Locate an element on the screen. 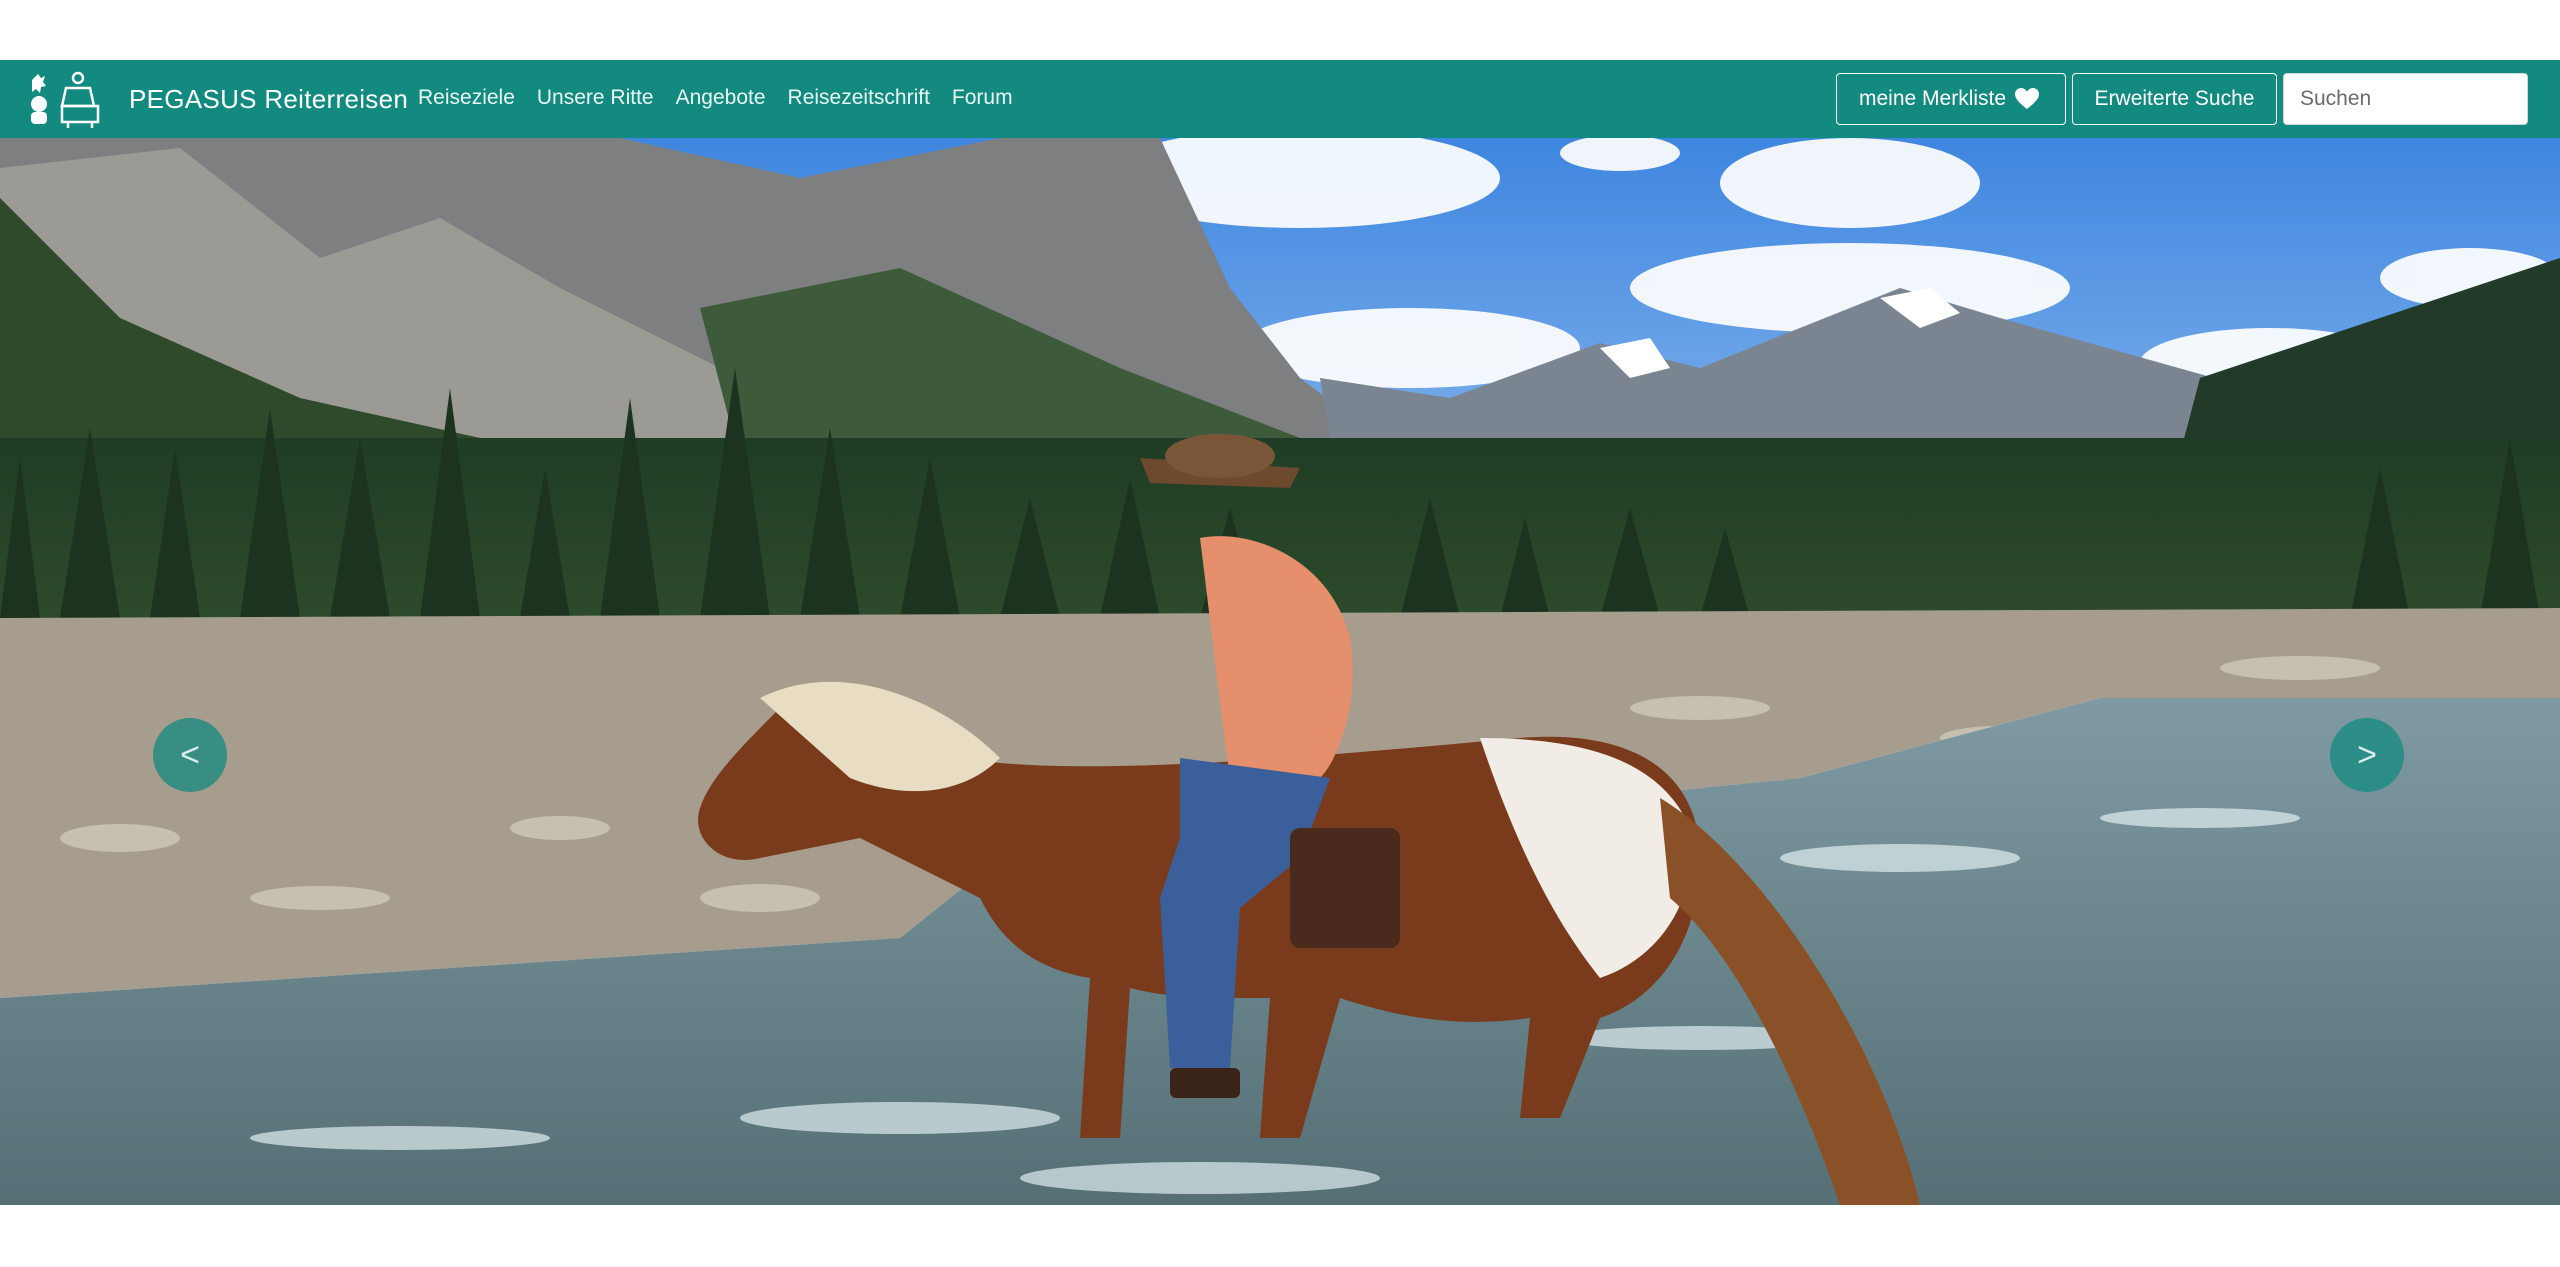 Image resolution: width=2560 pixels, height=1267 pixels. carousel-next-button: > is located at coordinates (2367, 755).